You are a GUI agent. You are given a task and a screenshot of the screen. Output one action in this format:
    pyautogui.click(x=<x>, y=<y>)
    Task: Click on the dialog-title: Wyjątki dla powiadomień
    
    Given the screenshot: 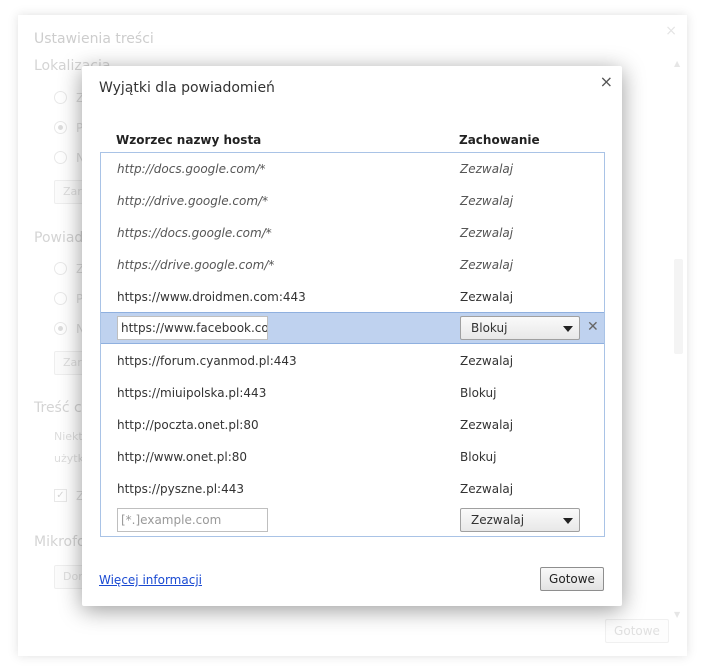 What is the action you would take?
    pyautogui.click(x=187, y=88)
    